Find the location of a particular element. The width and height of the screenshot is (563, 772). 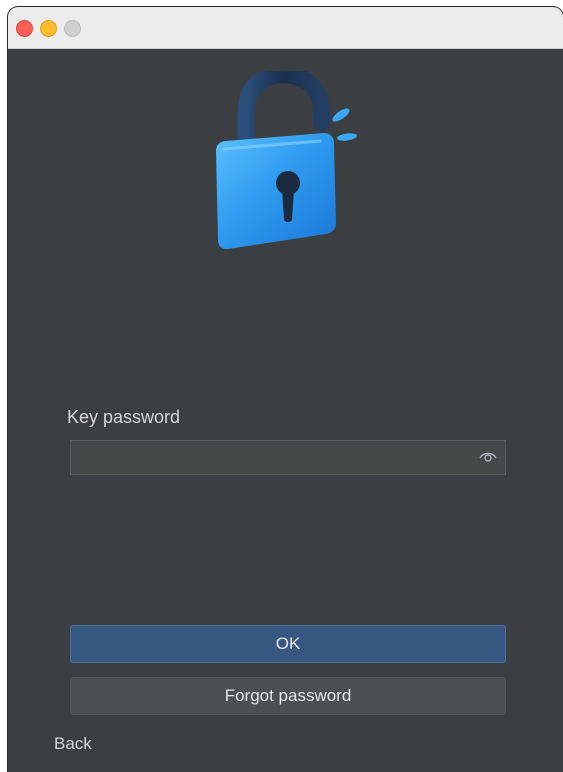

unlocked-padlock-icon is located at coordinates (283, 163).